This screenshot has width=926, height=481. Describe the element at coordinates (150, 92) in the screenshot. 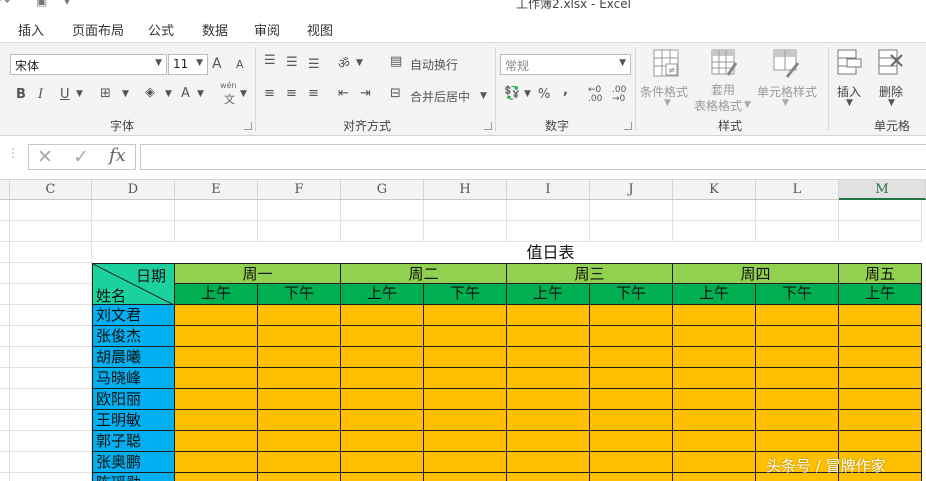

I see `fill-color-icon: ◈` at that location.